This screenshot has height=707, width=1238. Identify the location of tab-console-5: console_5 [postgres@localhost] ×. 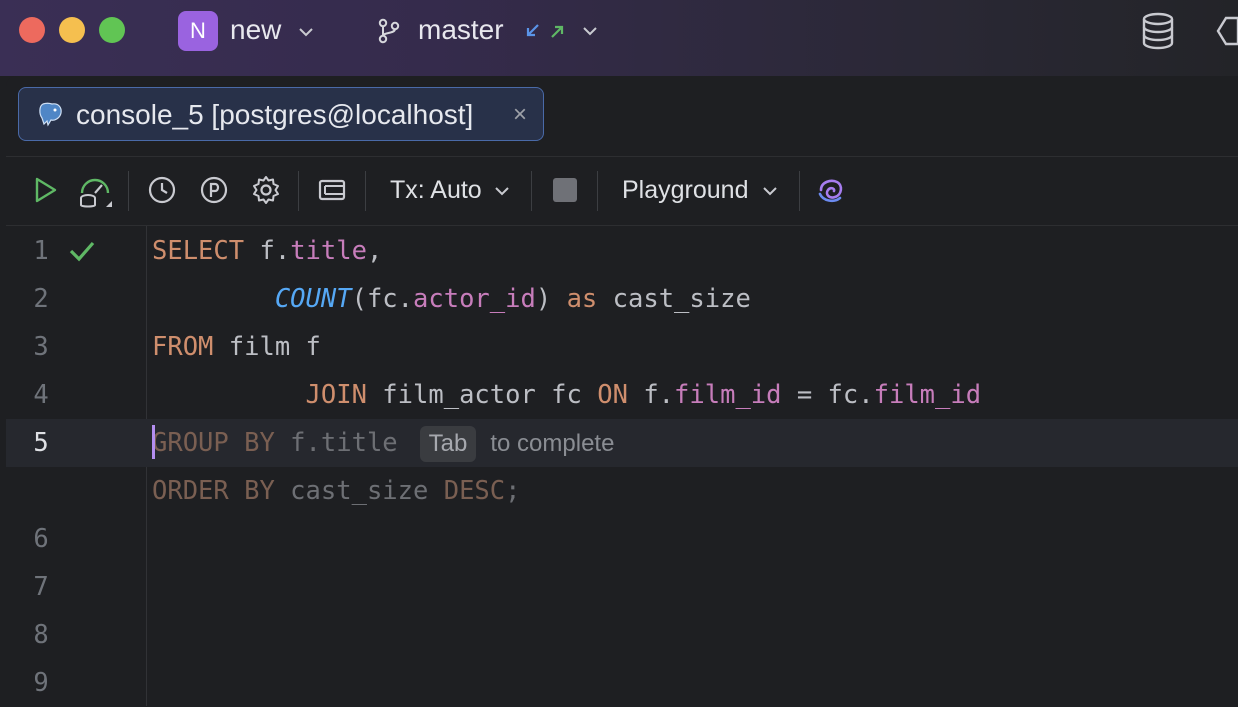
(281, 114).